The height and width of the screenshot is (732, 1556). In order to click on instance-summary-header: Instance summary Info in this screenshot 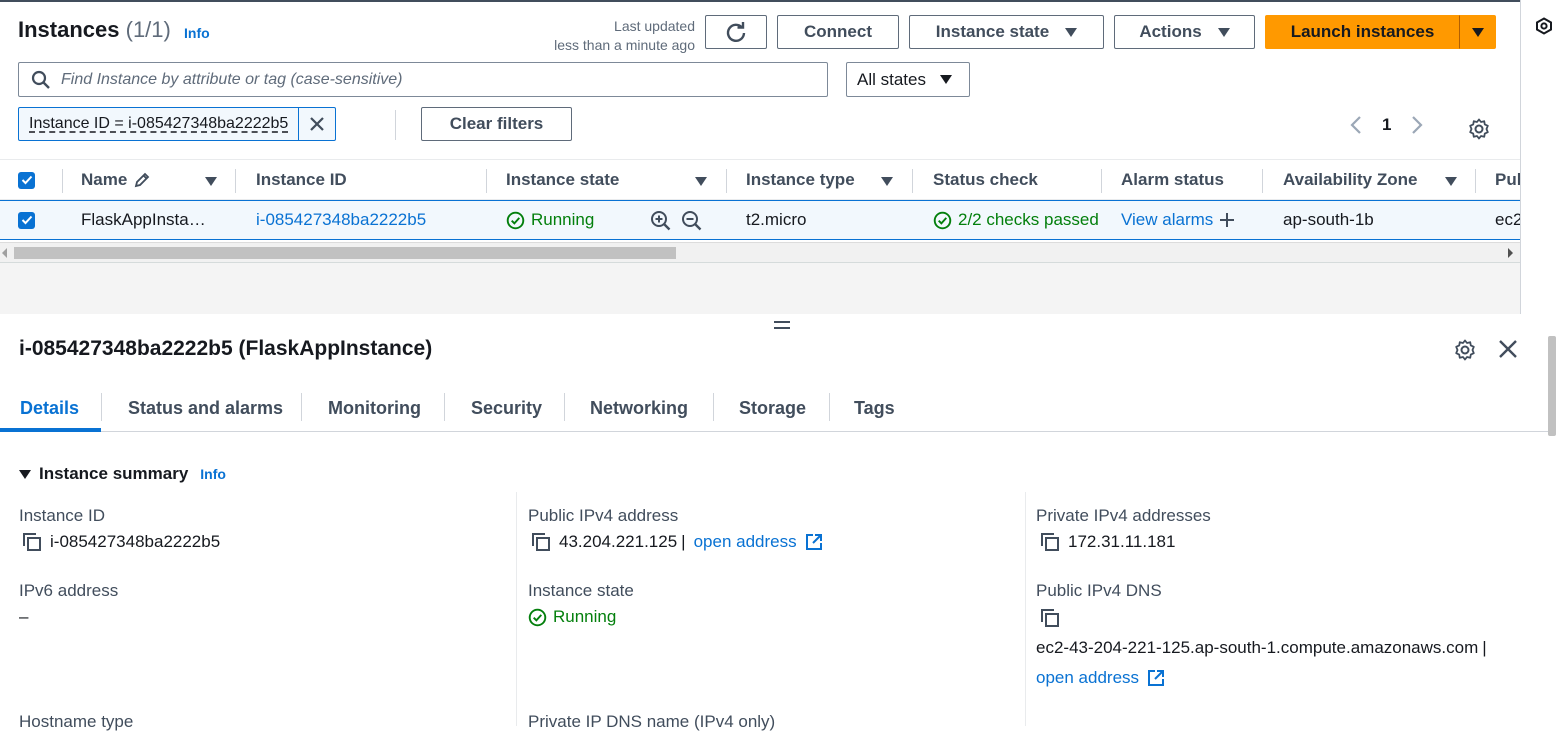, I will do `click(122, 474)`.